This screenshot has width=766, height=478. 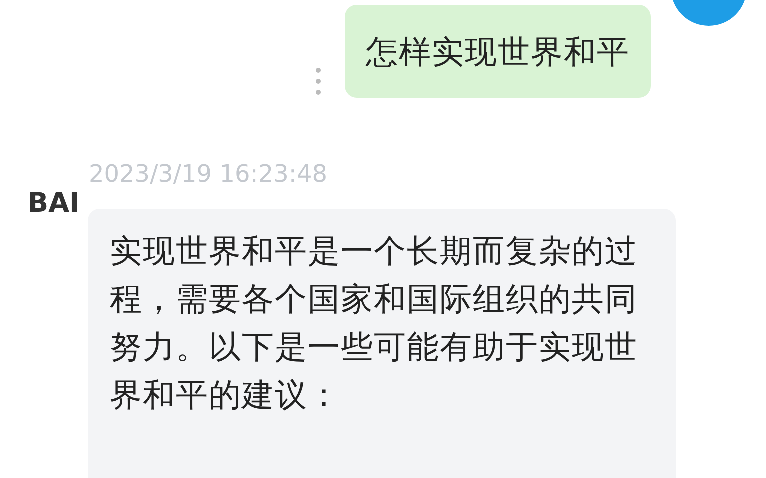 I want to click on more-icon, so click(x=318, y=81).